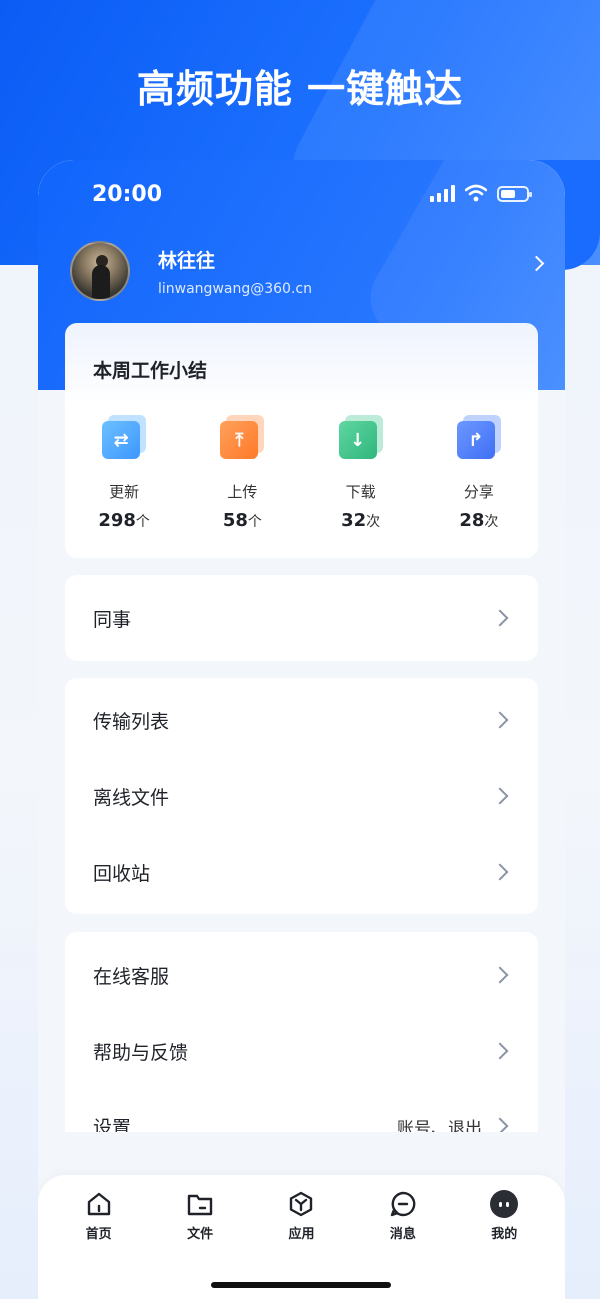 This screenshot has height=1299, width=600. I want to click on tab-home: 首页, so click(99, 1215).